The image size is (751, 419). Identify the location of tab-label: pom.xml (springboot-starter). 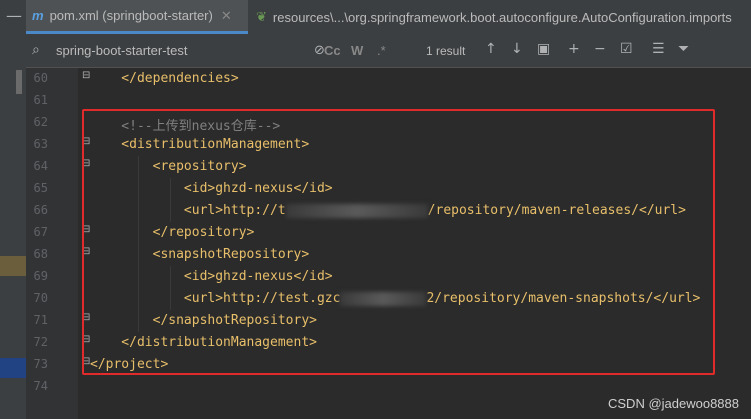
(131, 15).